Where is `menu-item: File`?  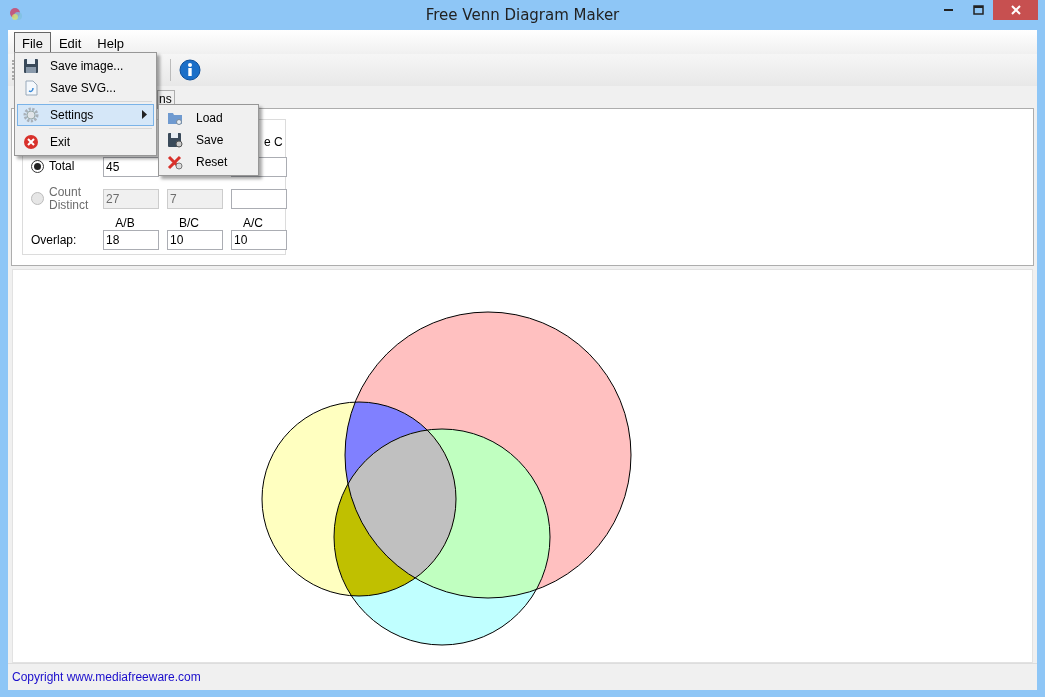
menu-item: File is located at coordinates (32, 43).